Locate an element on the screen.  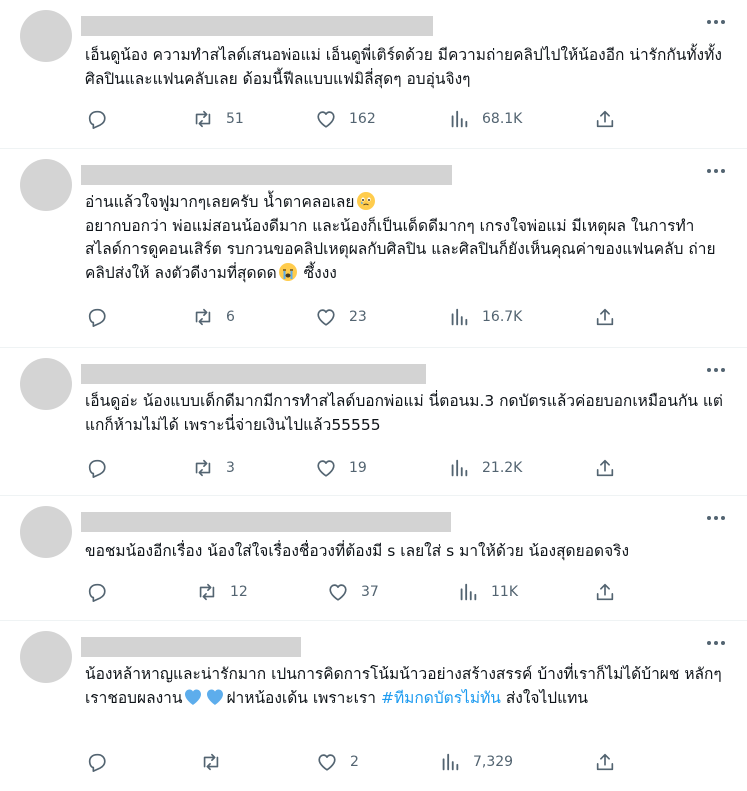
retweet-button: 12 is located at coordinates (222, 592).